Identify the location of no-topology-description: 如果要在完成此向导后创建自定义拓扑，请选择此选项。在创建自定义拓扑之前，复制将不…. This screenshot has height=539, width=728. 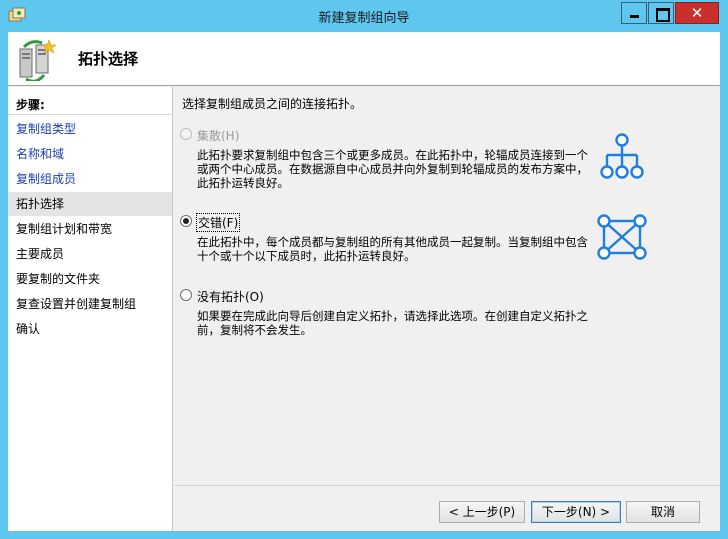
(392, 323).